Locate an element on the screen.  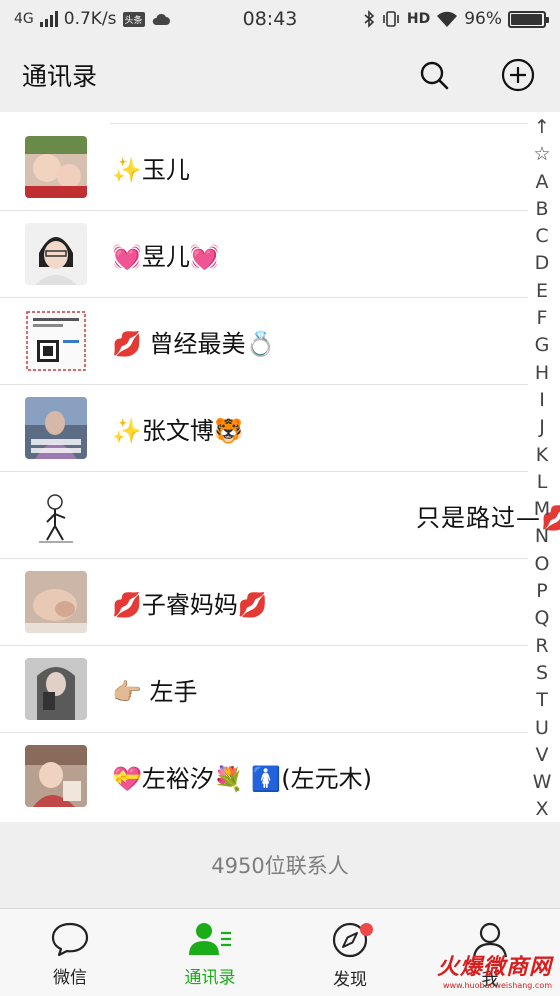
page-title: 通讯录 is located at coordinates (60, 76).